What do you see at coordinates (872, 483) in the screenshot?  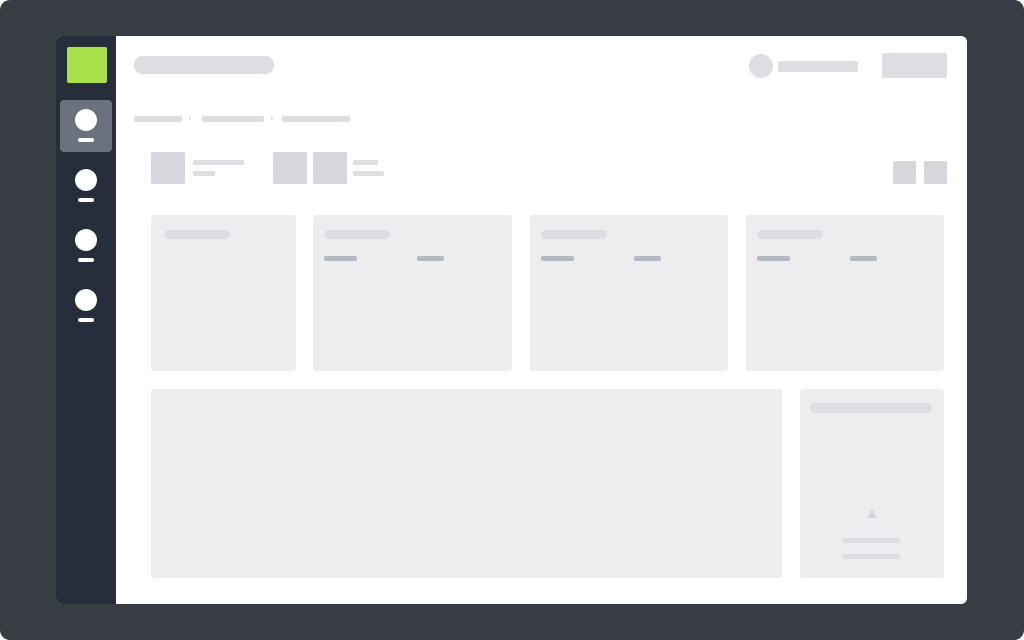 I see `side-panel` at bounding box center [872, 483].